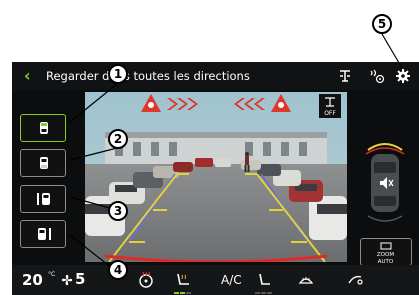  Describe the element at coordinates (382, 24) in the screenshot. I see `callout-5: 5` at that location.